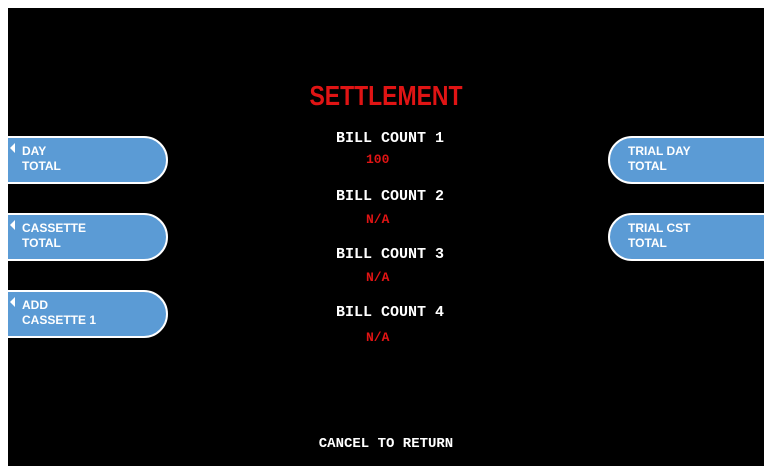  What do you see at coordinates (378, 219) in the screenshot?
I see `bill-count-2-value: N/A` at bounding box center [378, 219].